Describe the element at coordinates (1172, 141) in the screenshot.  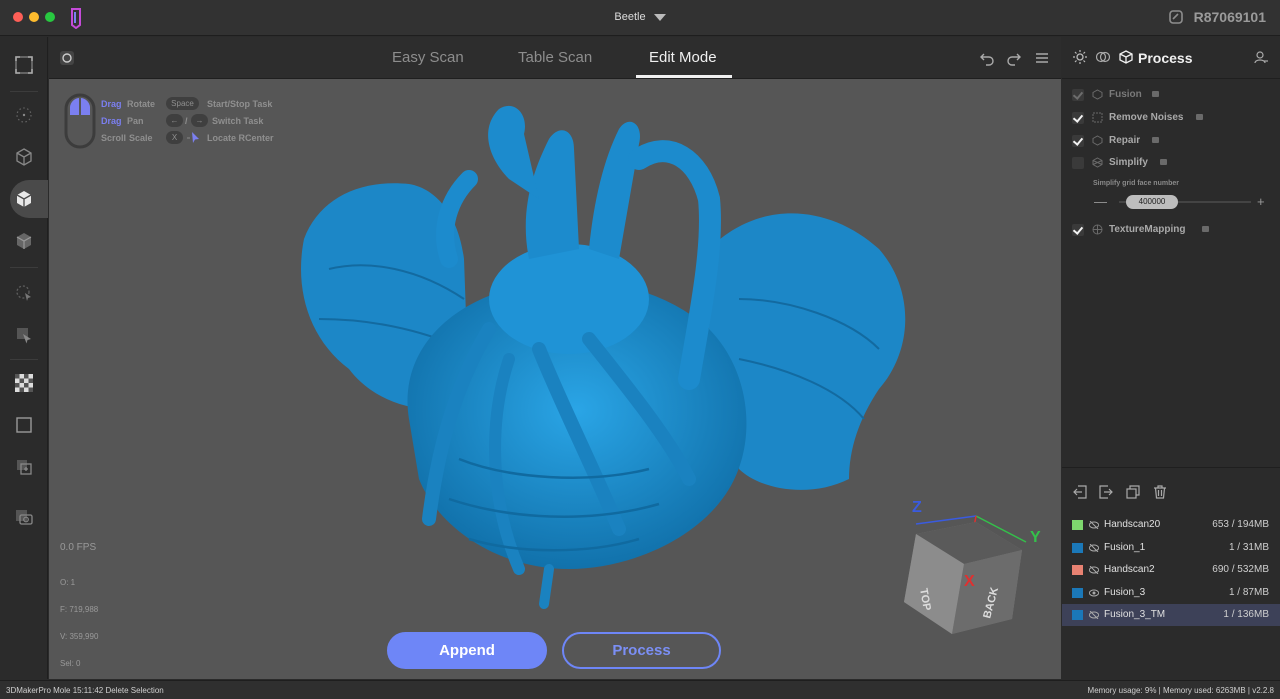
I see `process-step-repair: Repair` at that location.